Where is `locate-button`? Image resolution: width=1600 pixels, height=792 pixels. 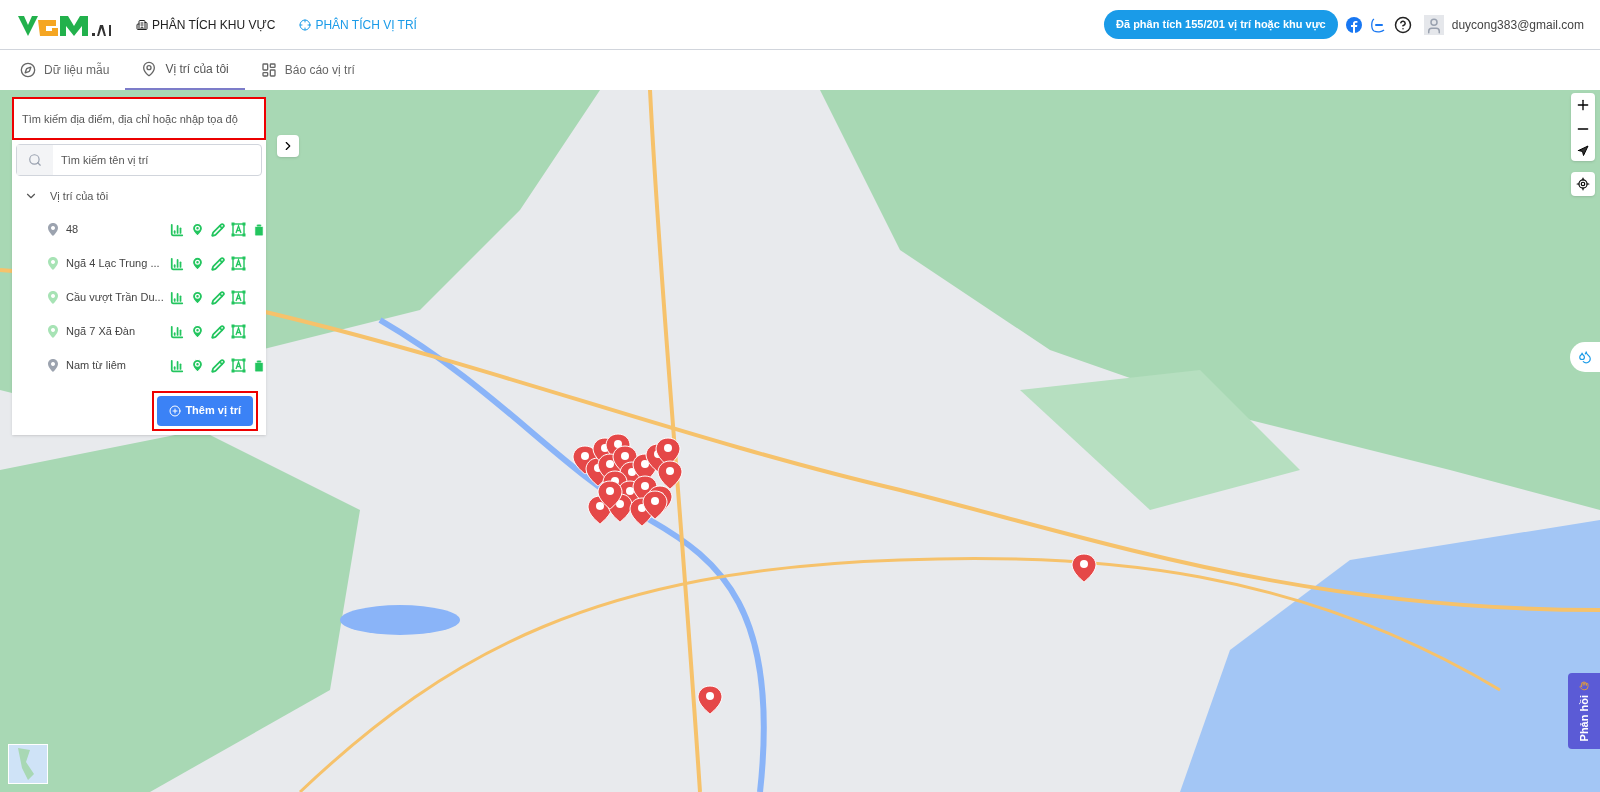 locate-button is located at coordinates (1583, 184).